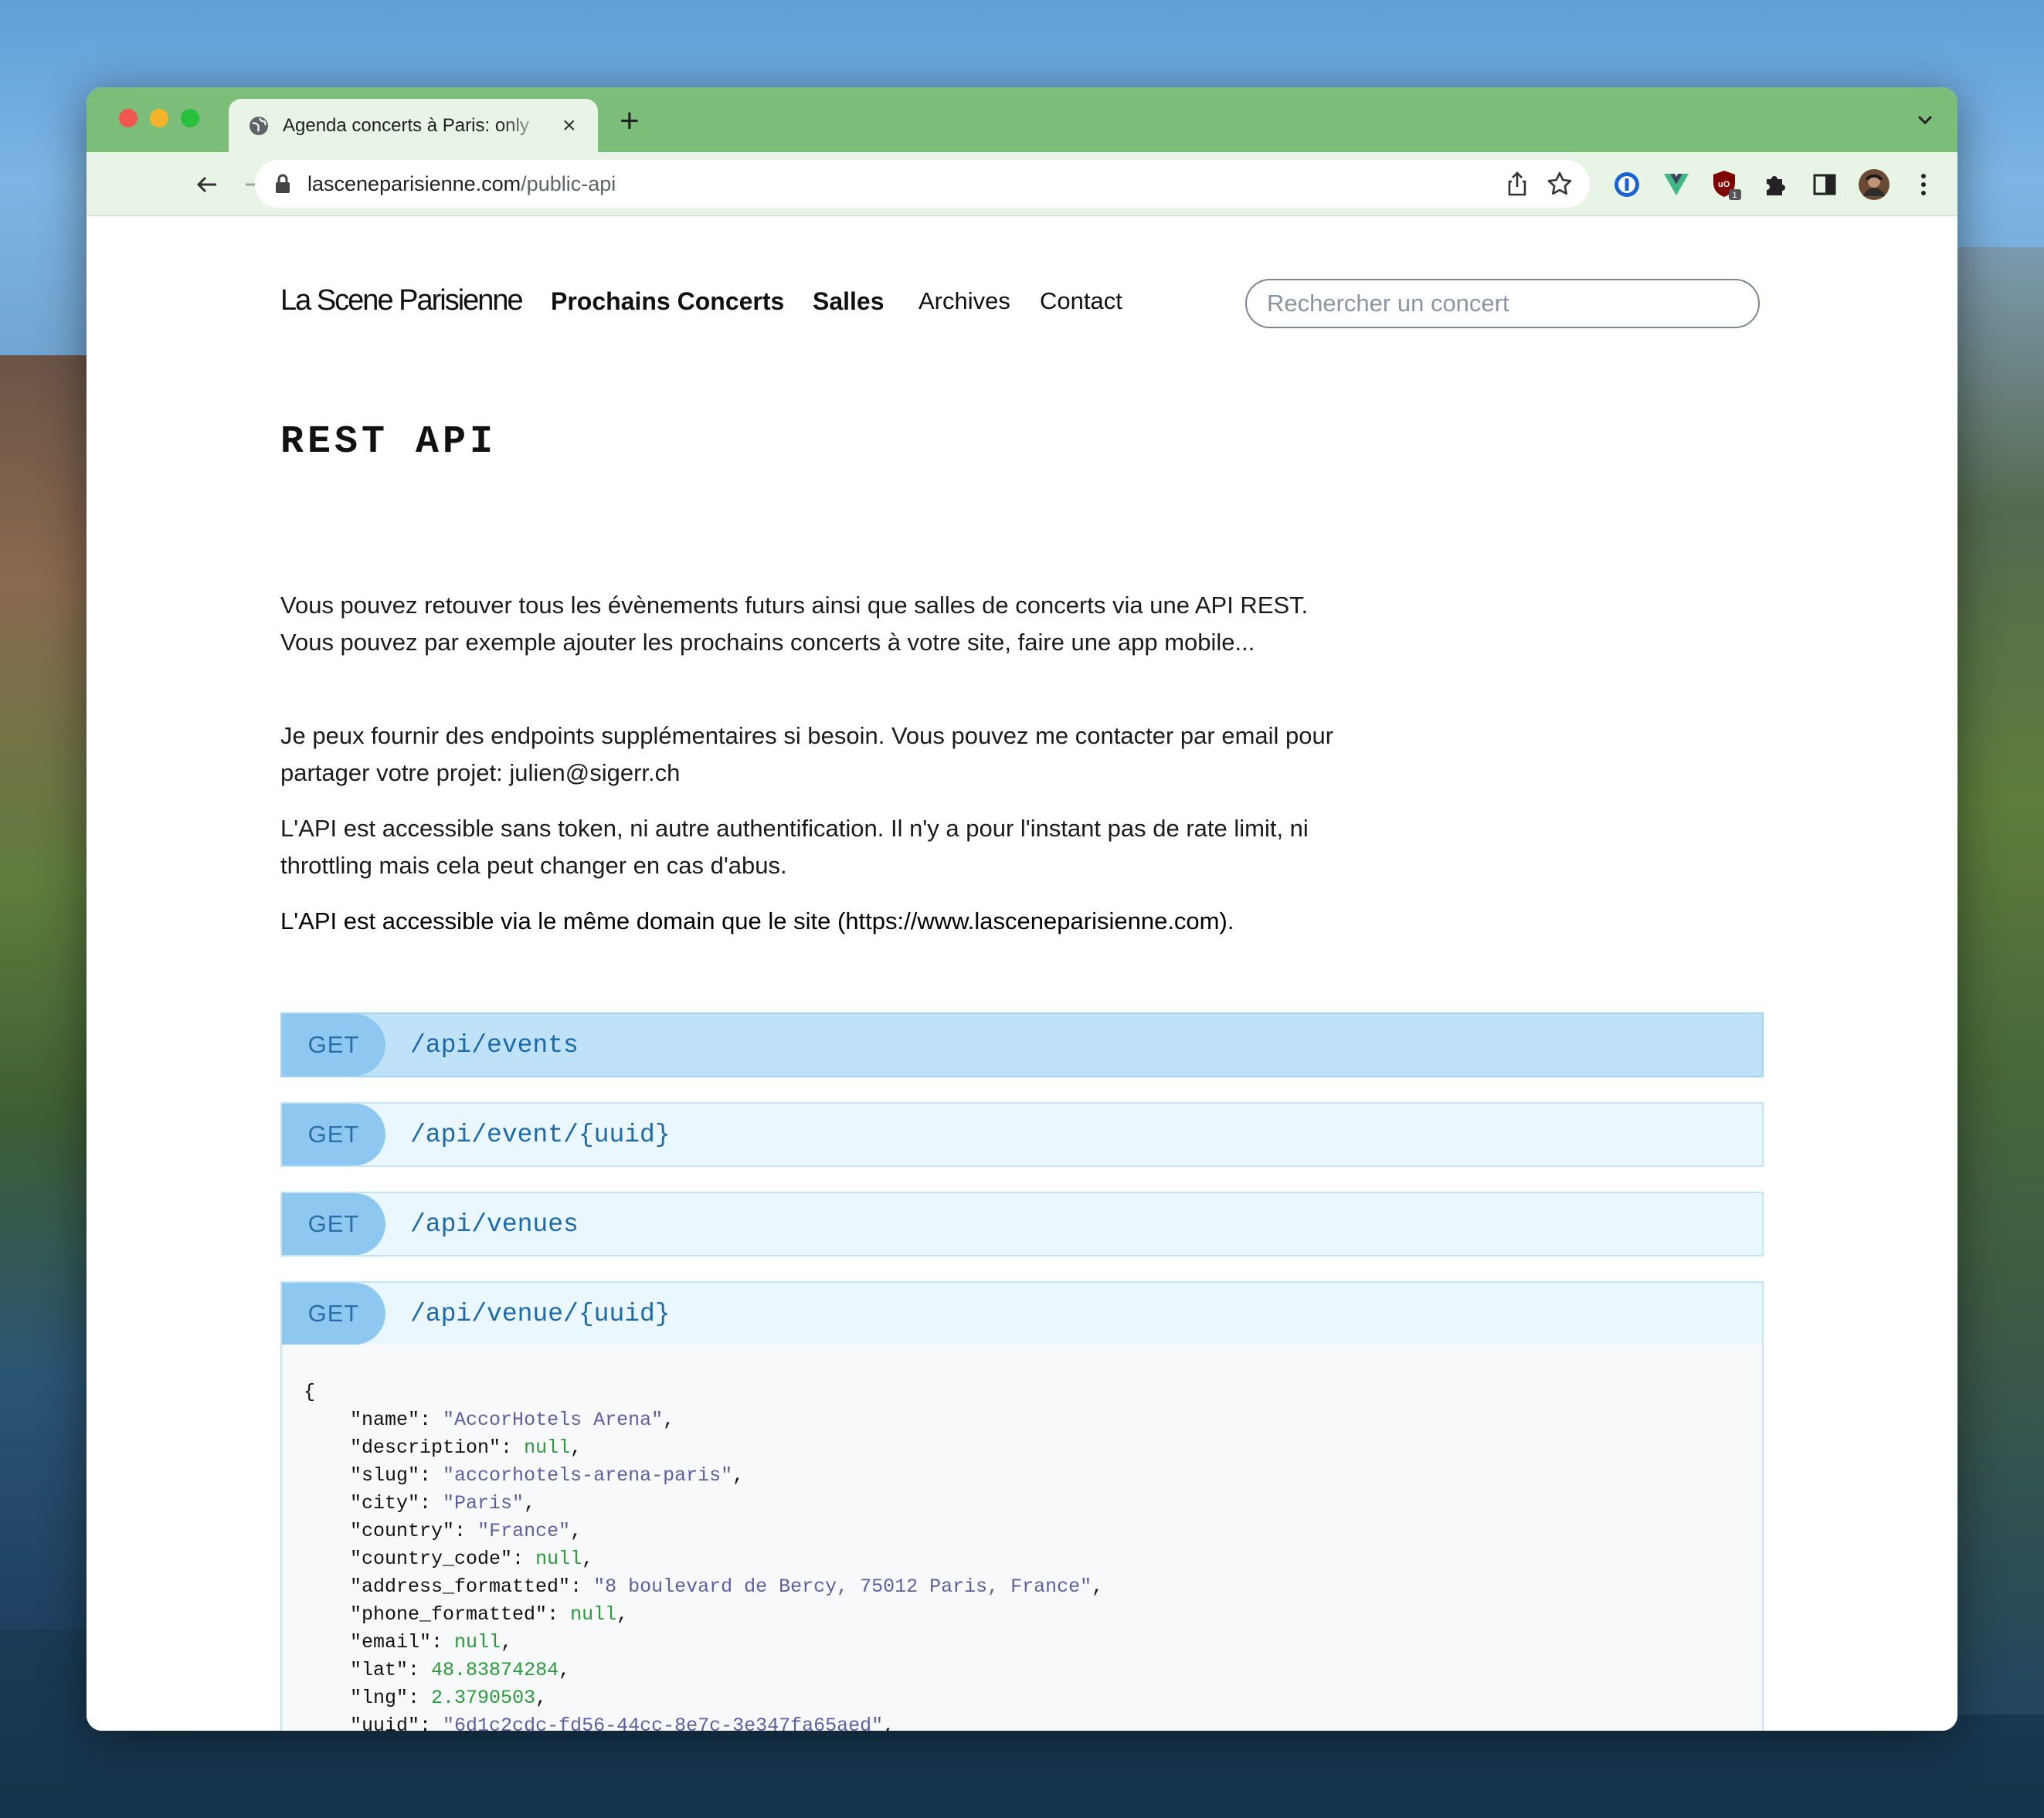  What do you see at coordinates (1022, 1224) in the screenshot?
I see `endpoint-get-venues: GET /api/venues` at bounding box center [1022, 1224].